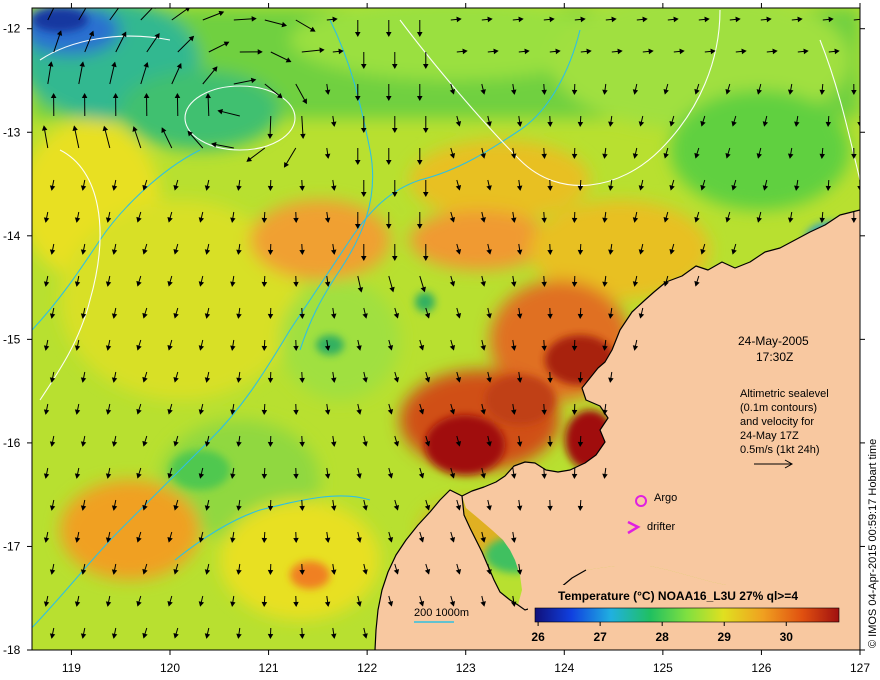 Image resolution: width=880 pixels, height=680 pixels. What do you see at coordinates (778, 408) in the screenshot?
I see `info-line-2: (0.1m contours)` at bounding box center [778, 408].